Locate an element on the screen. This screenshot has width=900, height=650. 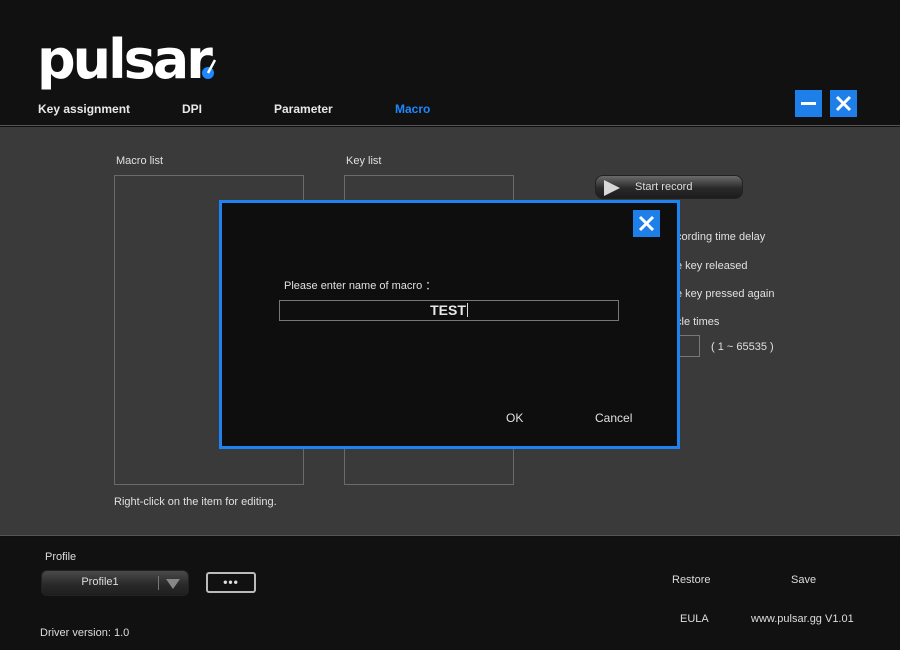
start-record-button: Start record is located at coordinates (669, 187).